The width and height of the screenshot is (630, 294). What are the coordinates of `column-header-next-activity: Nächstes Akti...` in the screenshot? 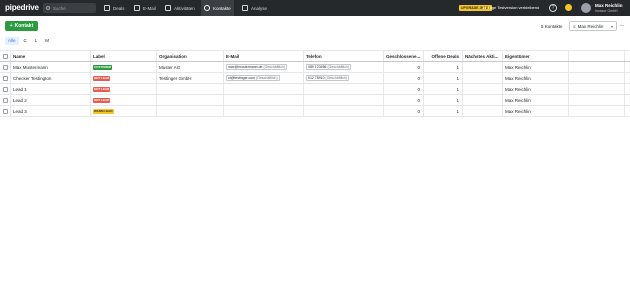 It's located at (483, 56).